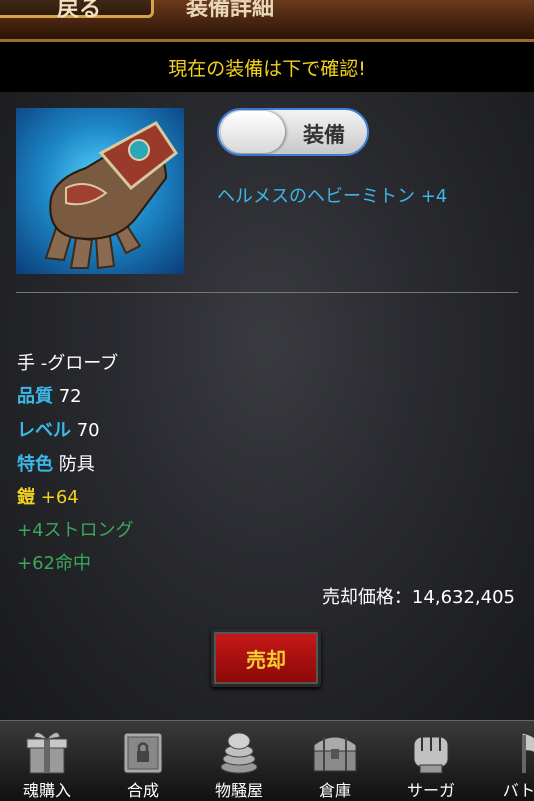  Describe the element at coordinates (142, 790) in the screenshot. I see `tab-label: 合成` at that location.